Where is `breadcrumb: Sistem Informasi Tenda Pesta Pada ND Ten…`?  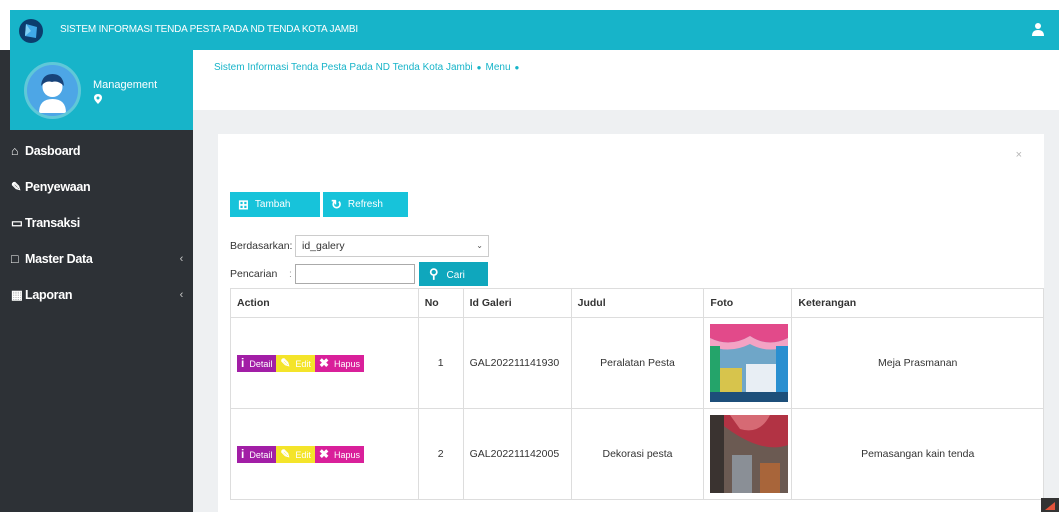 breadcrumb: Sistem Informasi Tenda Pesta Pada ND Ten… is located at coordinates (368, 67).